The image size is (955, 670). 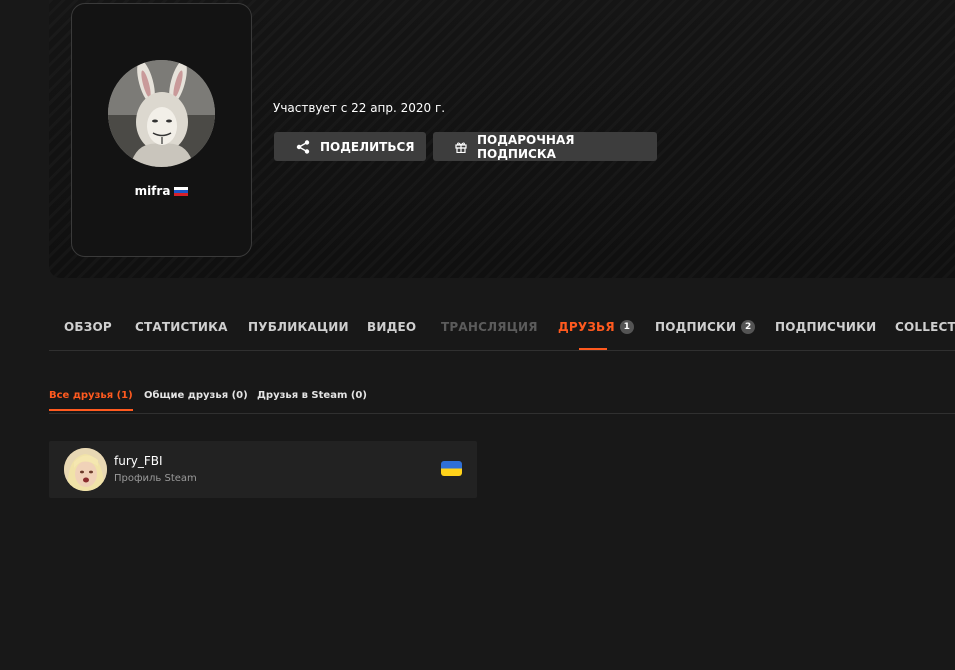 What do you see at coordinates (696, 327) in the screenshot?
I see `tab-label: ПОДПИСКИ` at bounding box center [696, 327].